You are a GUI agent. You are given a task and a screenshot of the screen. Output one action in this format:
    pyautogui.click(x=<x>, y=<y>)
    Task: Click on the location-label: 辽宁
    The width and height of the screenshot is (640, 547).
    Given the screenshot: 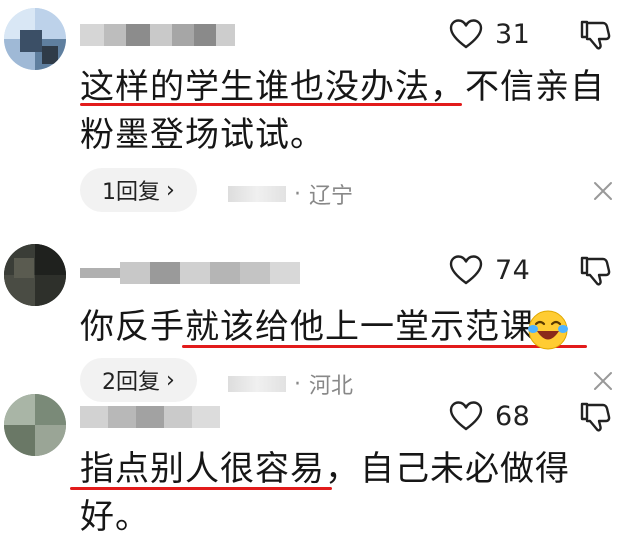 What is the action you would take?
    pyautogui.click(x=331, y=196)
    